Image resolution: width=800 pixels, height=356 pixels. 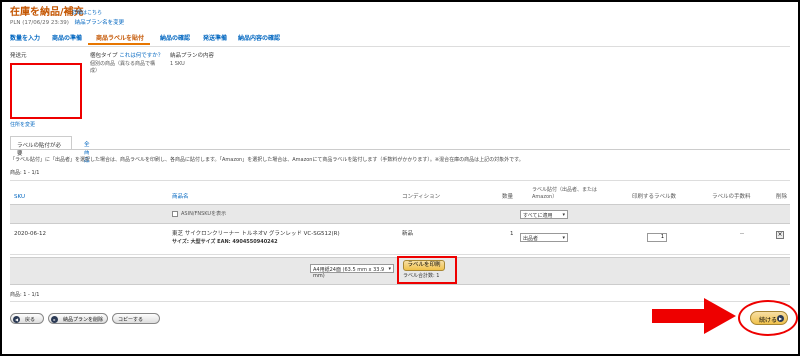 What do you see at coordinates (731, 197) in the screenshot?
I see `col-fee: ラベルの手数料` at bounding box center [731, 197].